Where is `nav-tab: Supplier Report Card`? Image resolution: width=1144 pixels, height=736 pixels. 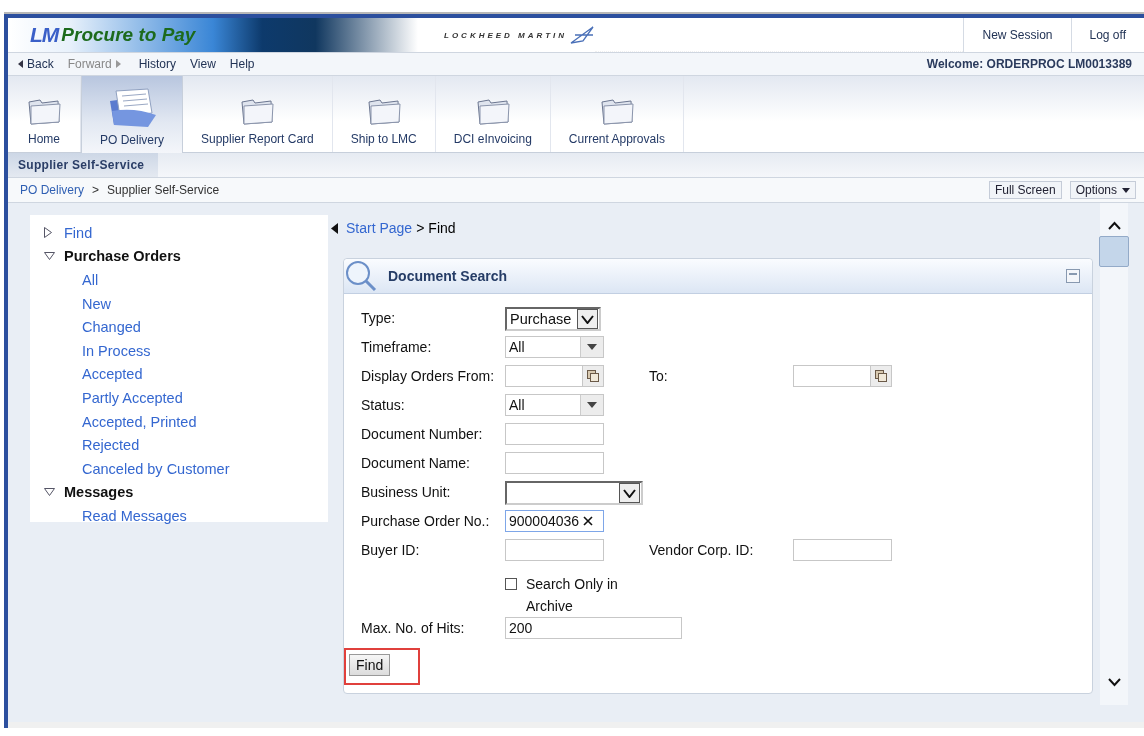 nav-tab: Supplier Report Card is located at coordinates (258, 114).